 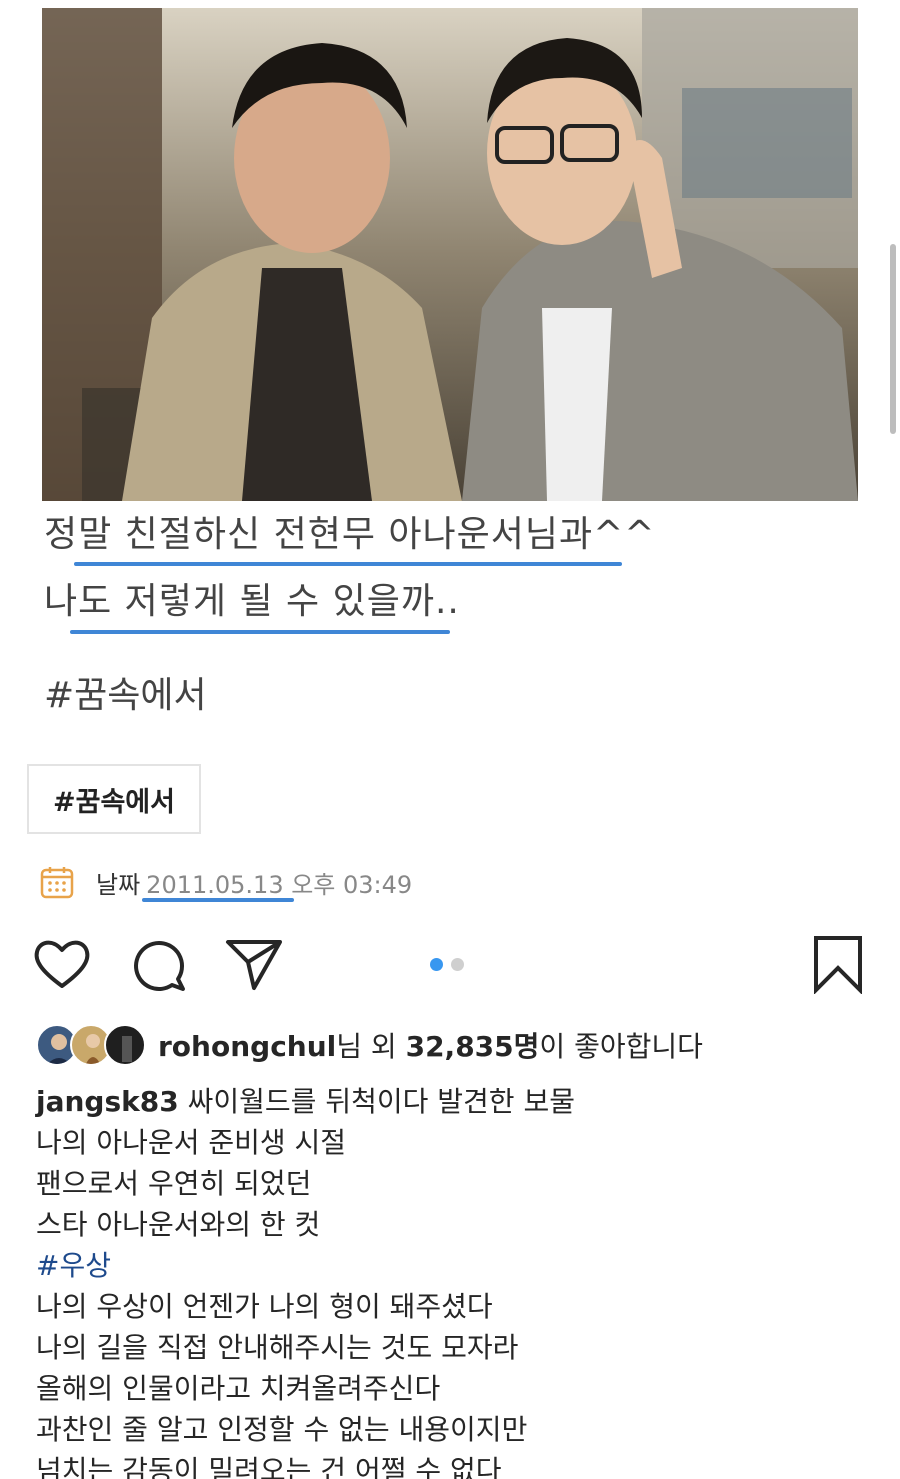 What do you see at coordinates (893, 339) in the screenshot?
I see `scrollbar` at bounding box center [893, 339].